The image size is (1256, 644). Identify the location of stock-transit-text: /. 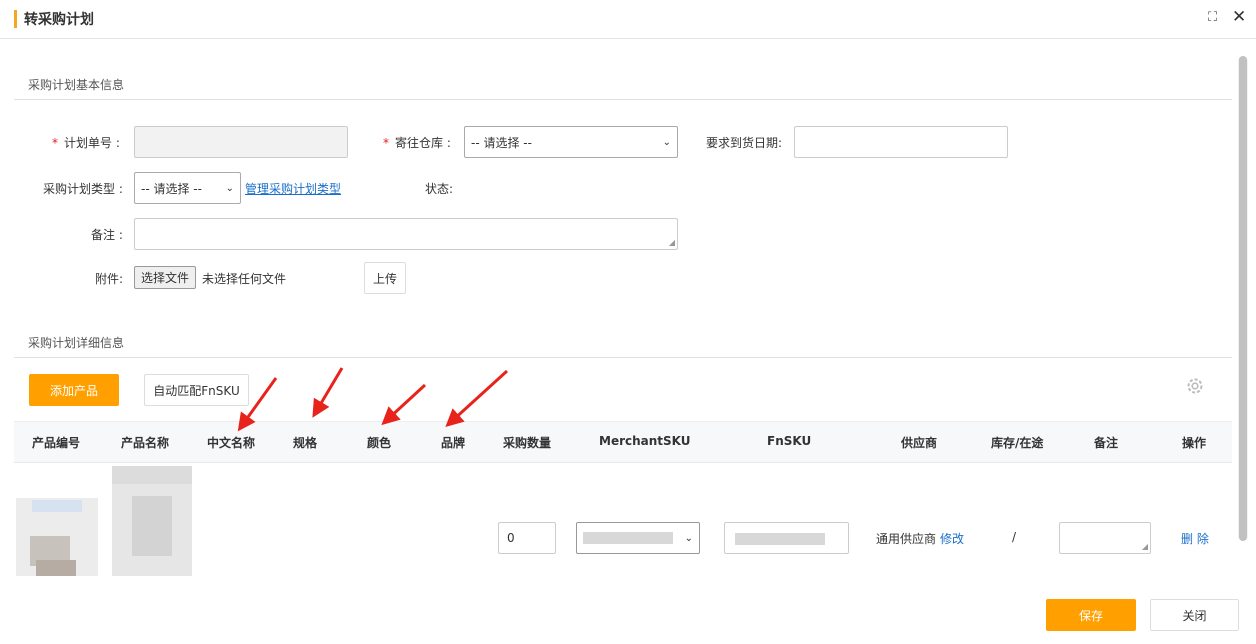
(1014, 537).